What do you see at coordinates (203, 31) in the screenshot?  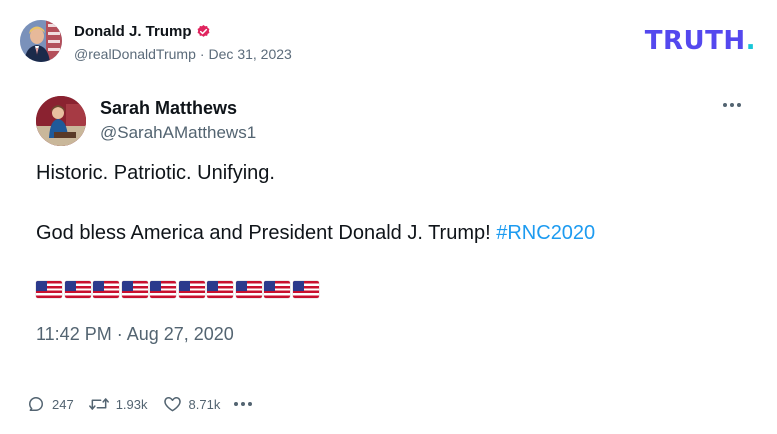 I see `verified-badge-icon` at bounding box center [203, 31].